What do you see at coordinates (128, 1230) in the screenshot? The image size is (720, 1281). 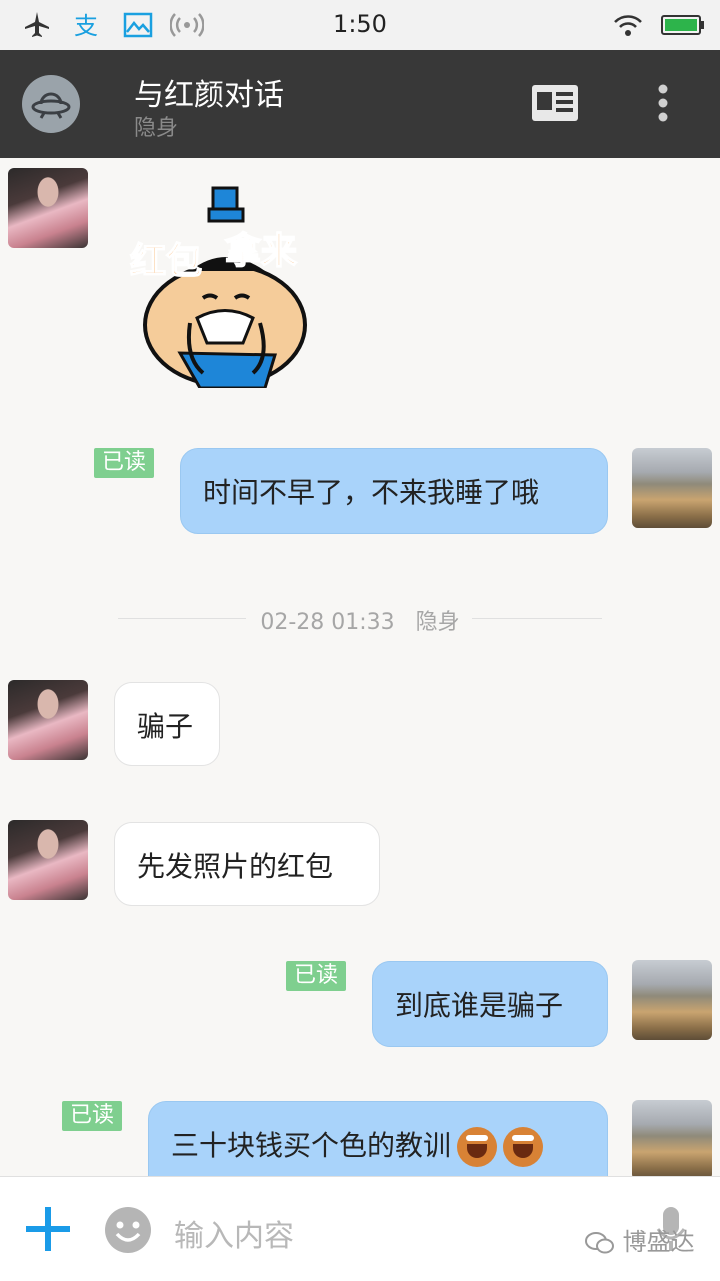 I see `emoji-icon` at bounding box center [128, 1230].